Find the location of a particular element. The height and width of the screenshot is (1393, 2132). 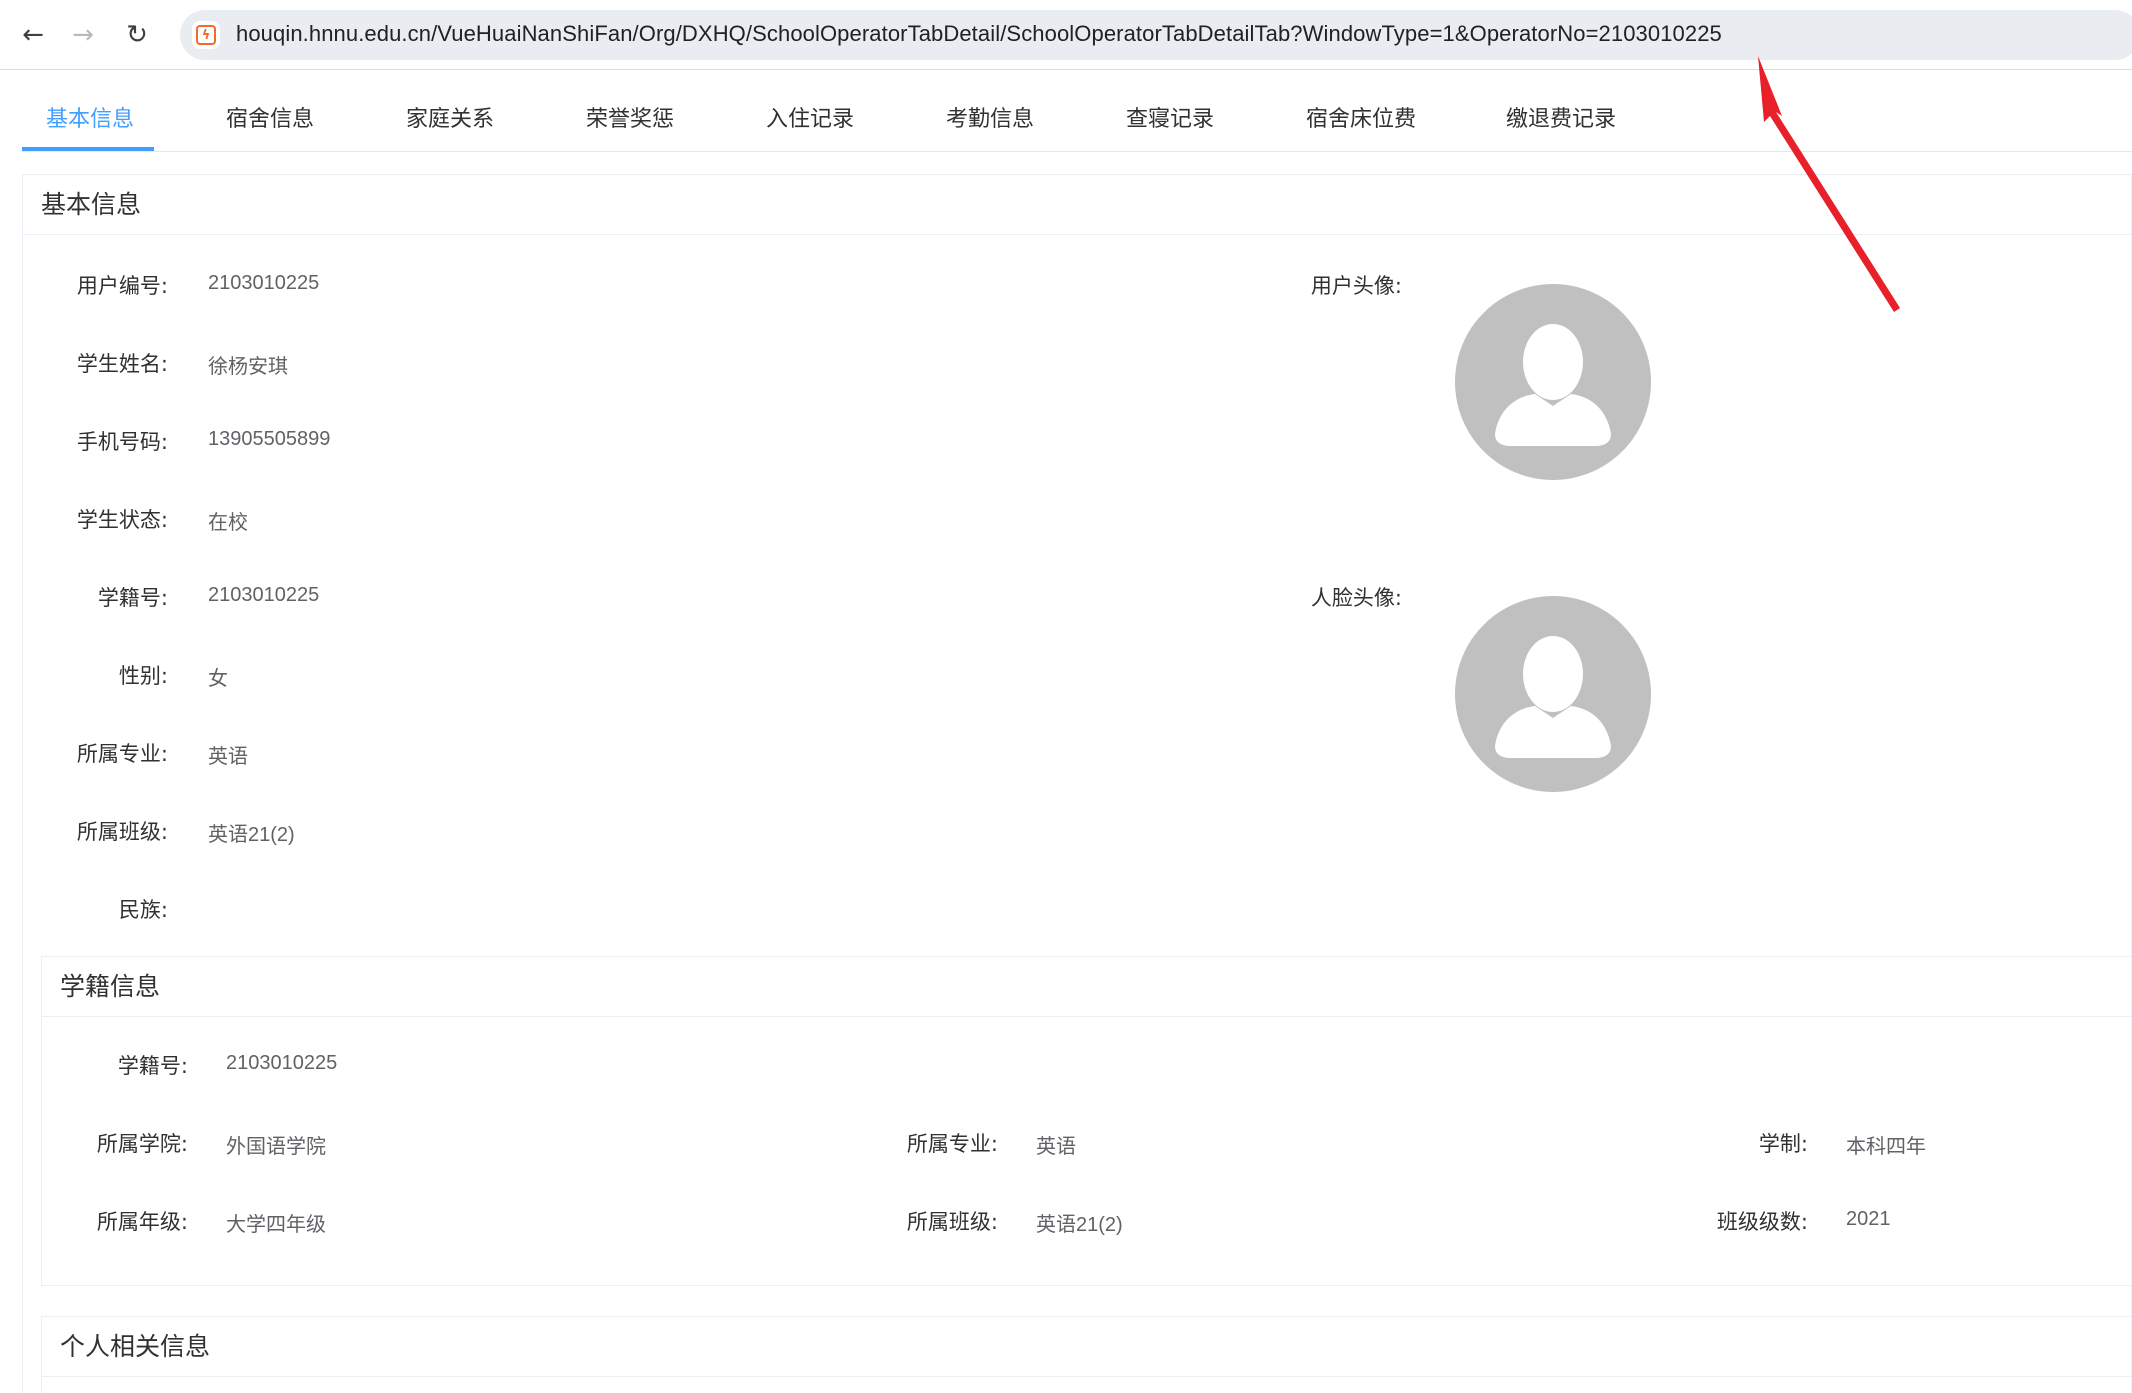

user-no-label: 用户编号: is located at coordinates (122, 286).